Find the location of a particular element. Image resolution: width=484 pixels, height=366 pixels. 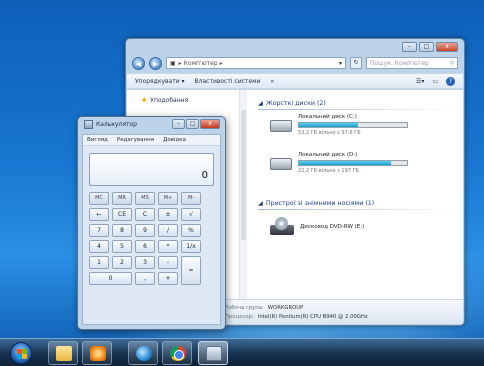

menu-item-edit: Редагування is located at coordinates (135, 140).